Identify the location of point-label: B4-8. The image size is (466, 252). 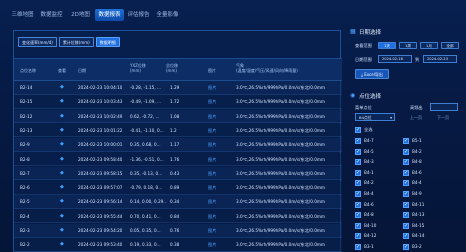
(417, 162).